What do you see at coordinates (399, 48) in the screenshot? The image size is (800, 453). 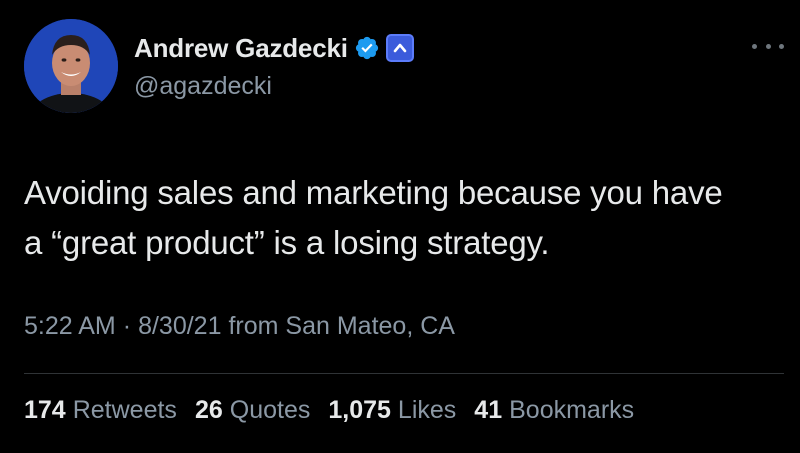 I see `affiliate-badge-icon` at bounding box center [399, 48].